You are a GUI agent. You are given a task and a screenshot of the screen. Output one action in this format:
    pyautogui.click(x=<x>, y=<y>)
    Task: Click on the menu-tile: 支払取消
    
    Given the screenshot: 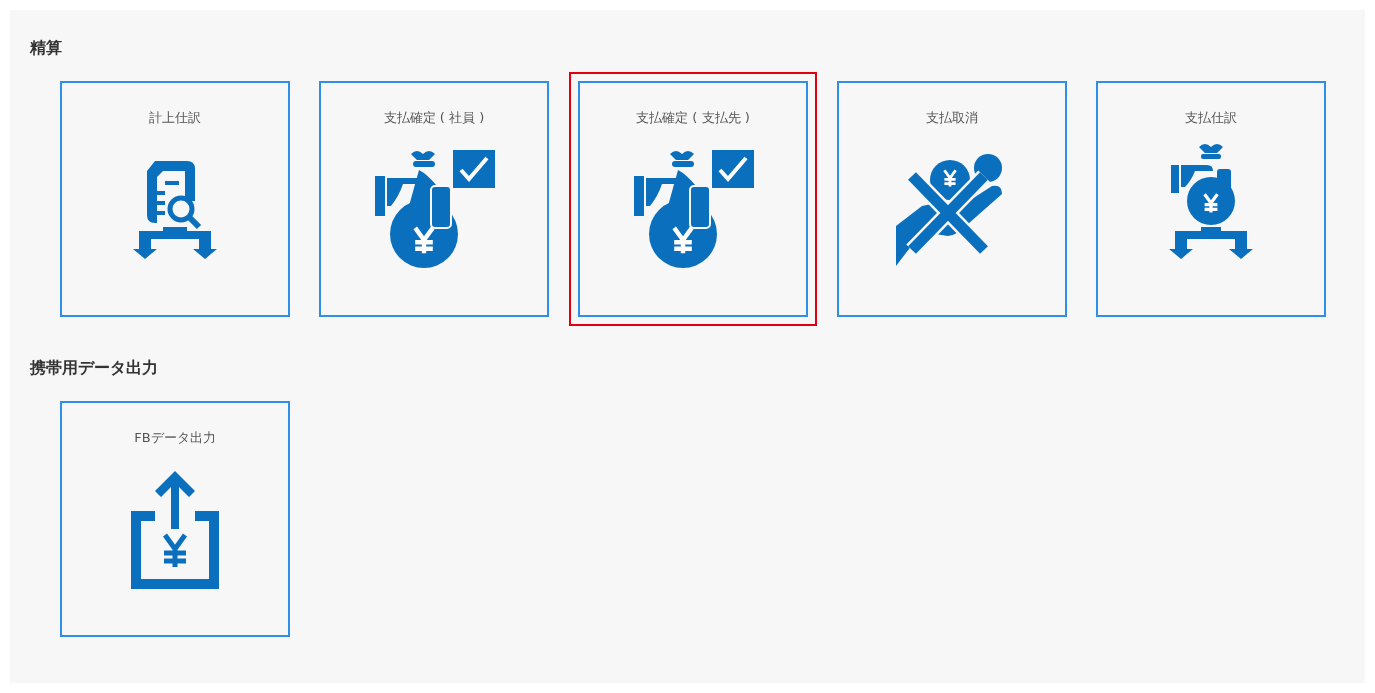 What is the action you would take?
    pyautogui.click(x=952, y=199)
    